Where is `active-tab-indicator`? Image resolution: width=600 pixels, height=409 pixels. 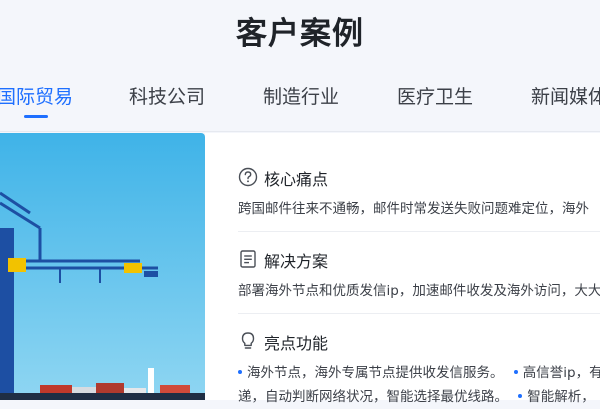
active-tab-indicator is located at coordinates (36, 116).